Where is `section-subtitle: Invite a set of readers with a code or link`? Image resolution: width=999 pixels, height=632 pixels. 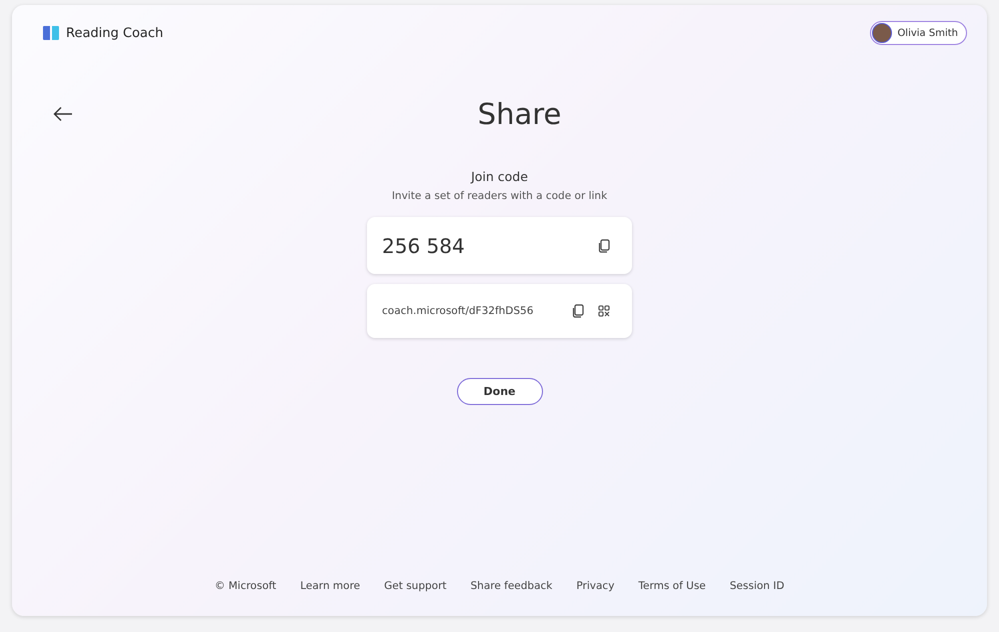 section-subtitle: Invite a set of readers with a code or link is located at coordinates (500, 196).